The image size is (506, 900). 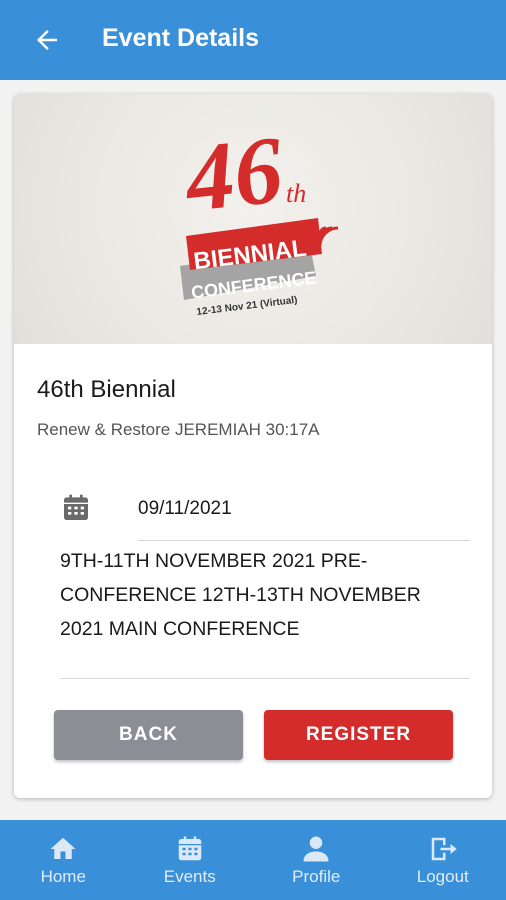 What do you see at coordinates (189, 876) in the screenshot?
I see `nav-label: Events` at bounding box center [189, 876].